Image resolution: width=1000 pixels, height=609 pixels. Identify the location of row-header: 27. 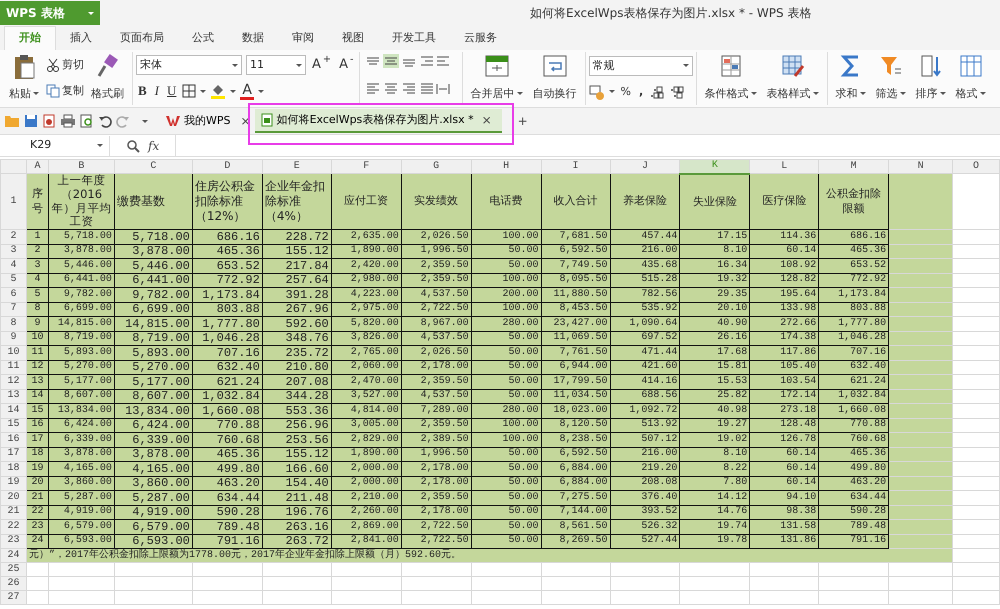
(13, 597).